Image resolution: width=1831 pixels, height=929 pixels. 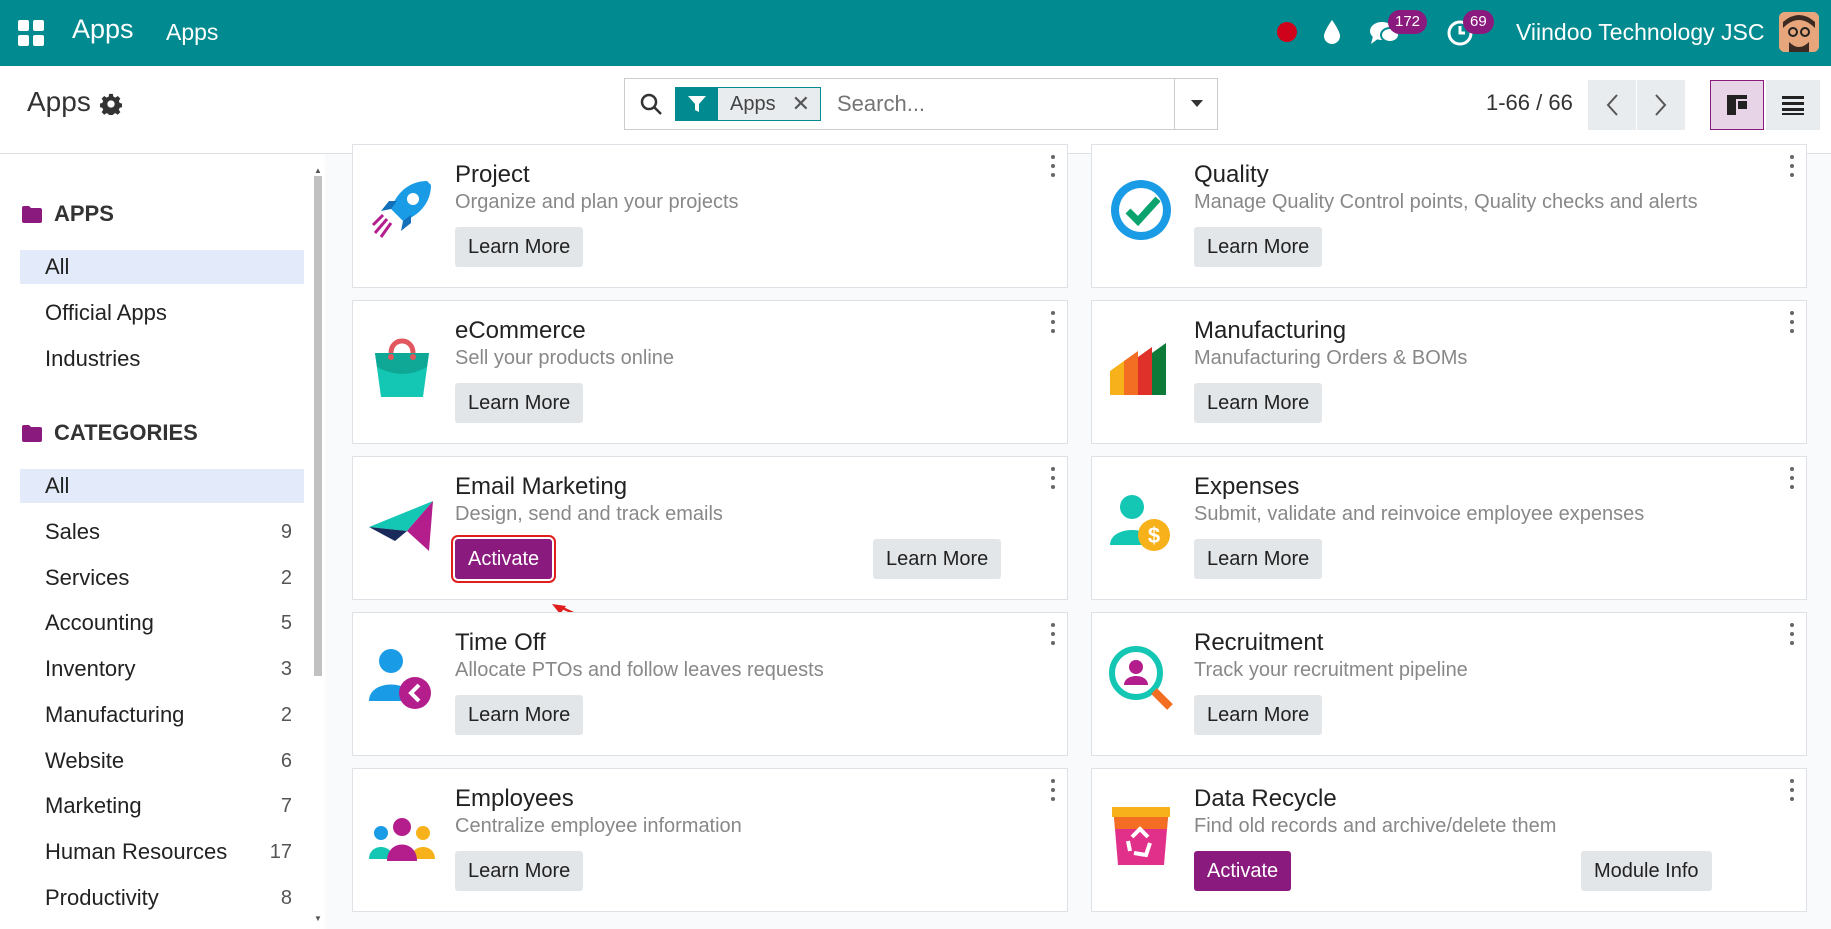 What do you see at coordinates (801, 104) in the screenshot?
I see `remove-facet-icon: ✕` at bounding box center [801, 104].